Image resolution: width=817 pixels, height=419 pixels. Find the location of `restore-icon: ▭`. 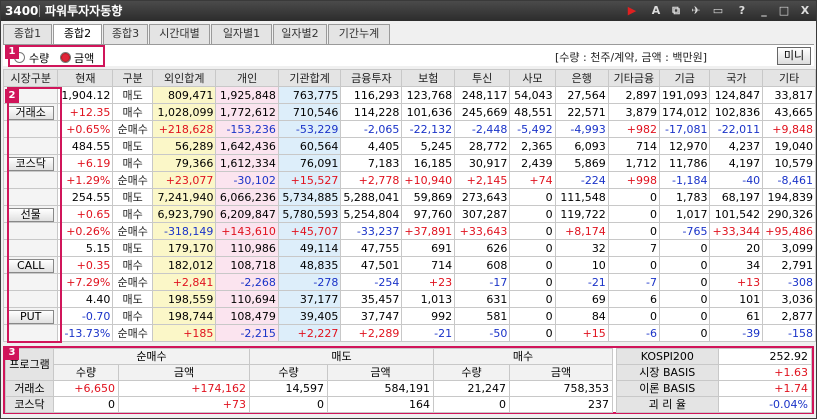

restore-icon: ▭ is located at coordinates (718, 11).